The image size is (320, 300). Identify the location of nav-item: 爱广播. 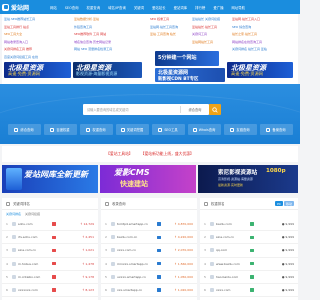
(218, 7).